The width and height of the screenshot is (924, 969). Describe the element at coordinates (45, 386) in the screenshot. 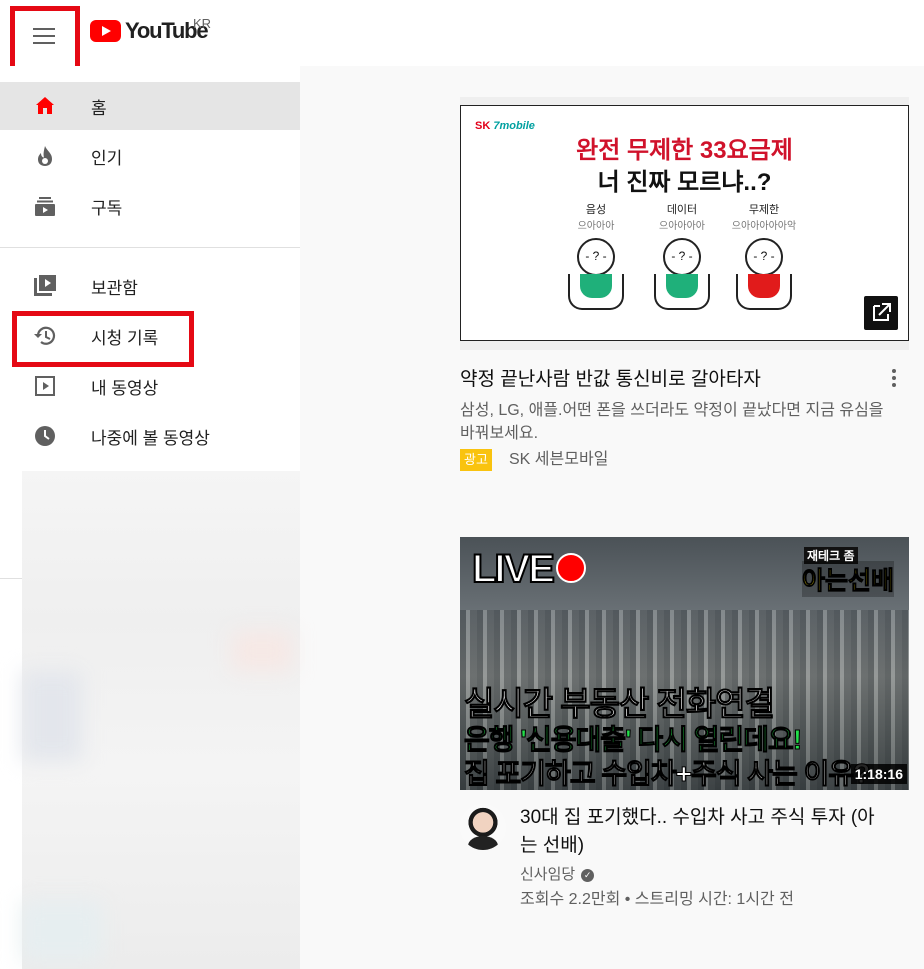

I see `my-videos-icon` at that location.